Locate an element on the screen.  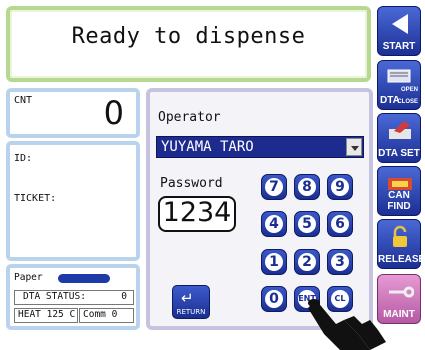
key-3: 3 is located at coordinates (340, 262).